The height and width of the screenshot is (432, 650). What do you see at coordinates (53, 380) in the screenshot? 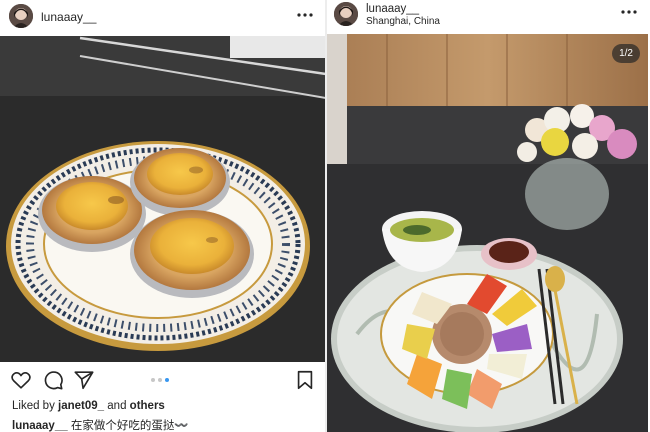
I see `comment-bubble-icon` at bounding box center [53, 380].